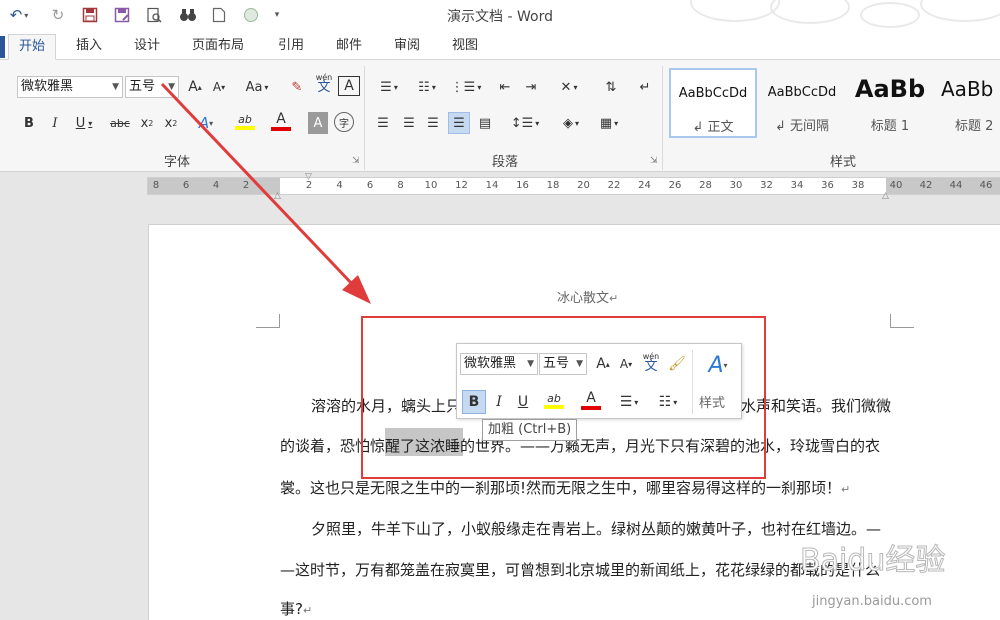 The height and width of the screenshot is (620, 1000). What do you see at coordinates (318, 123) in the screenshot?
I see `char-shading-button: A` at bounding box center [318, 123].